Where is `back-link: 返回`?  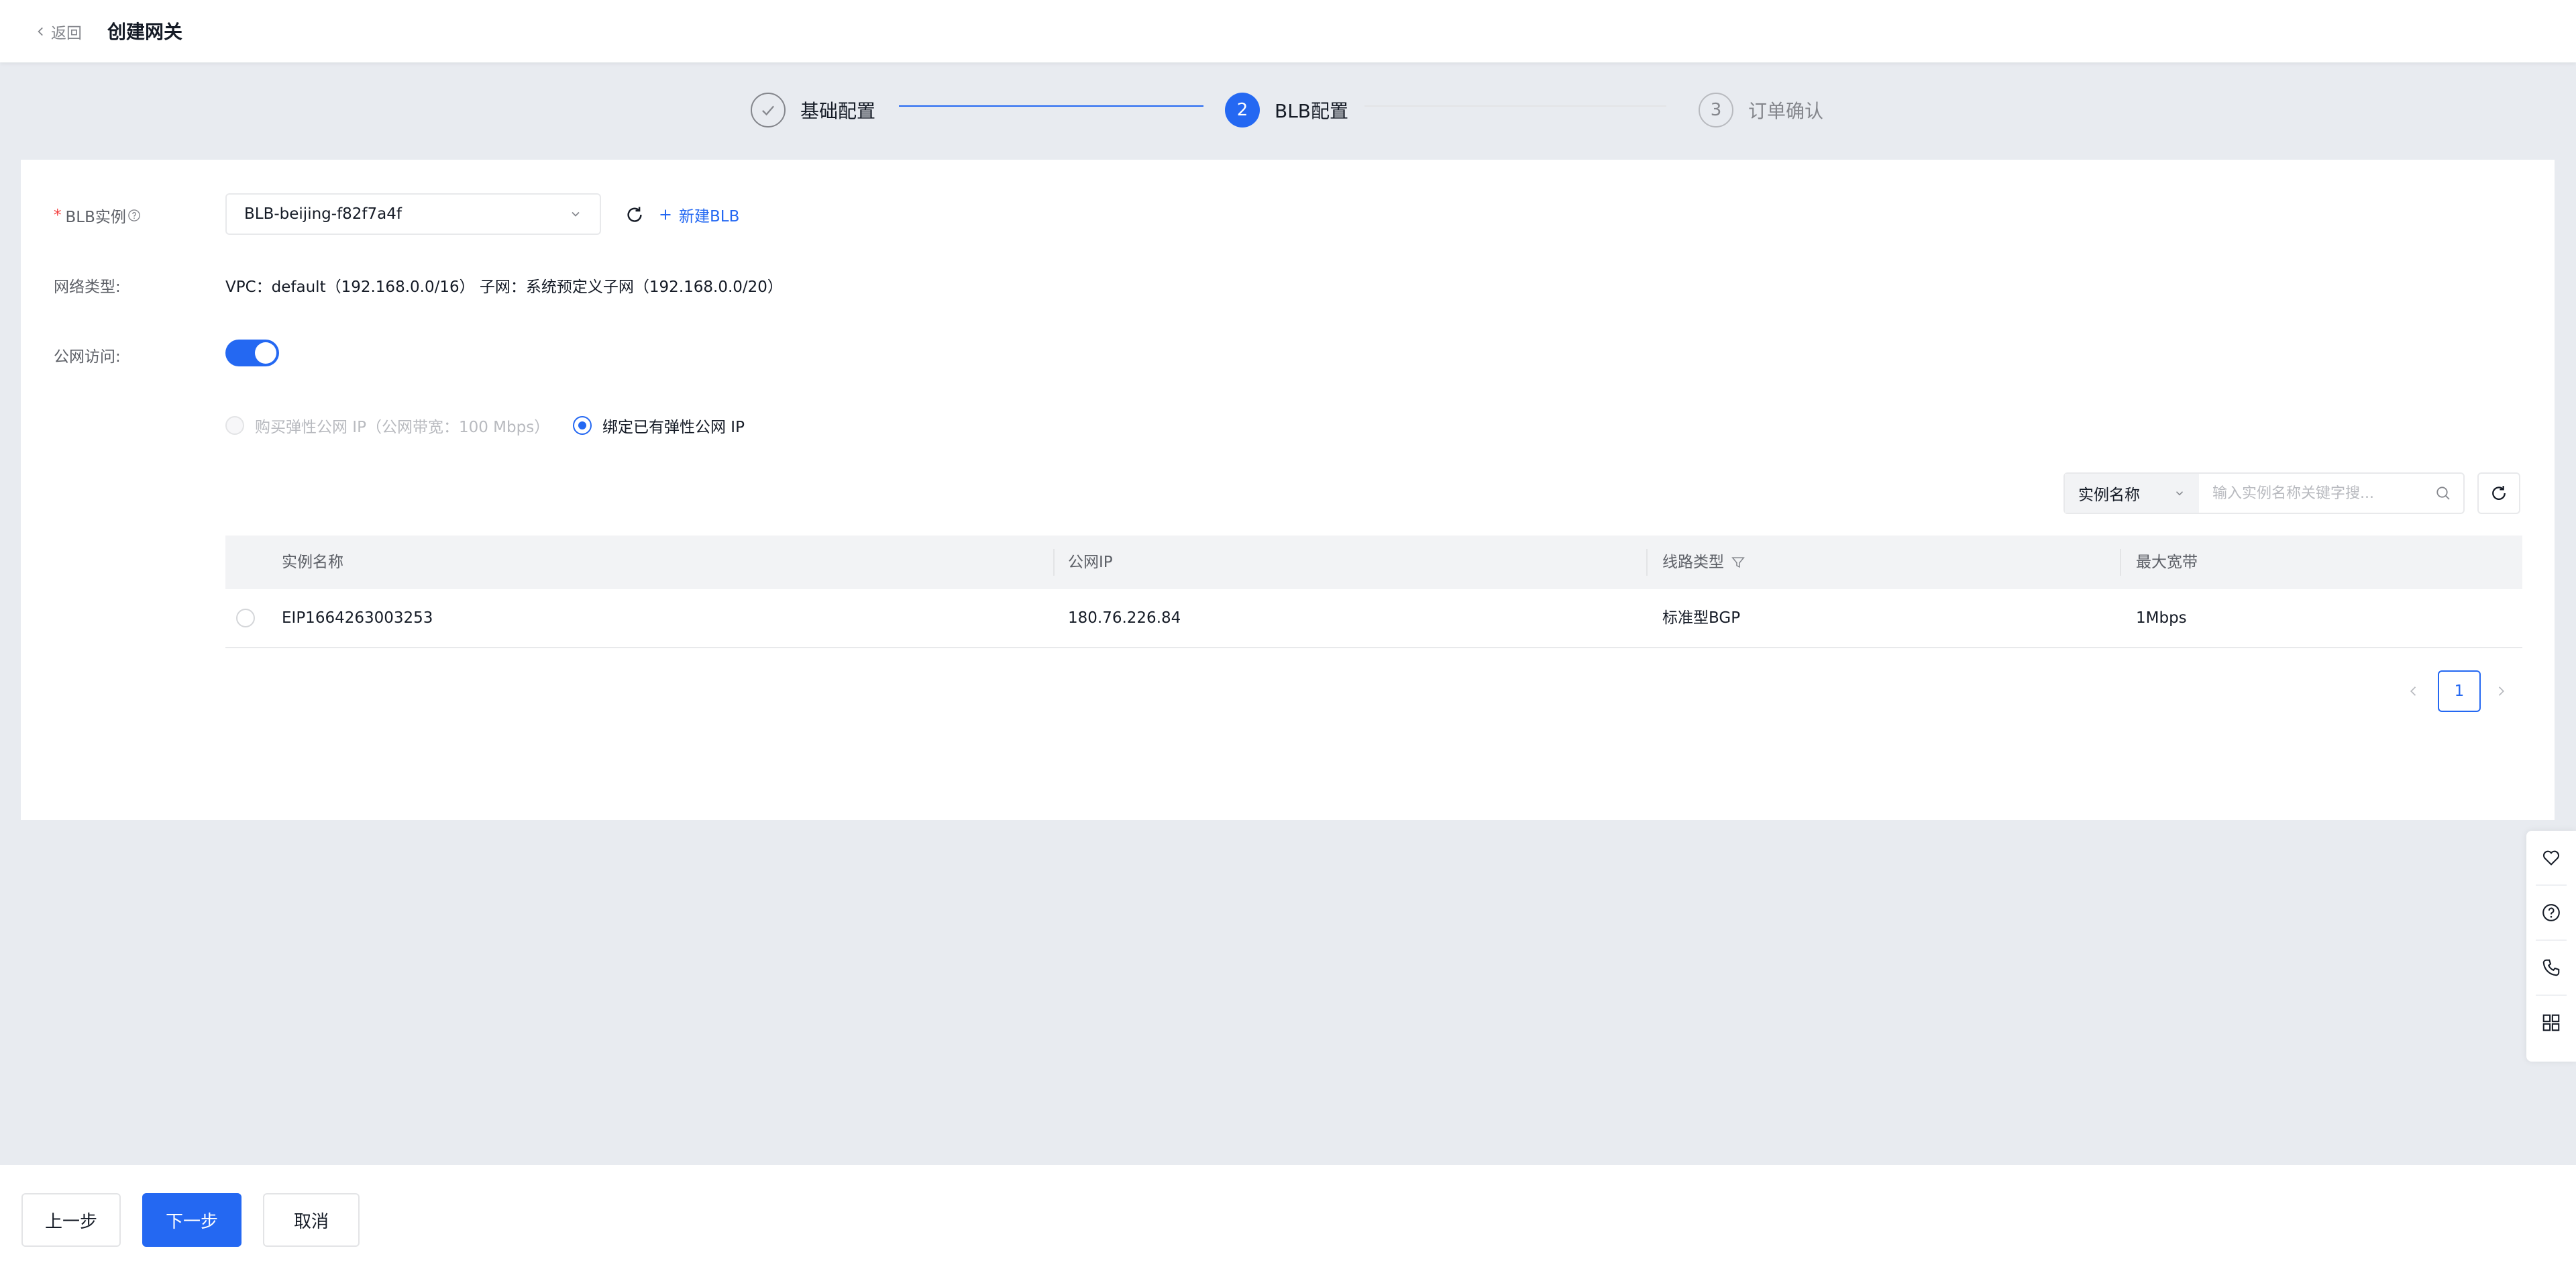
back-link: 返回 is located at coordinates (58, 31).